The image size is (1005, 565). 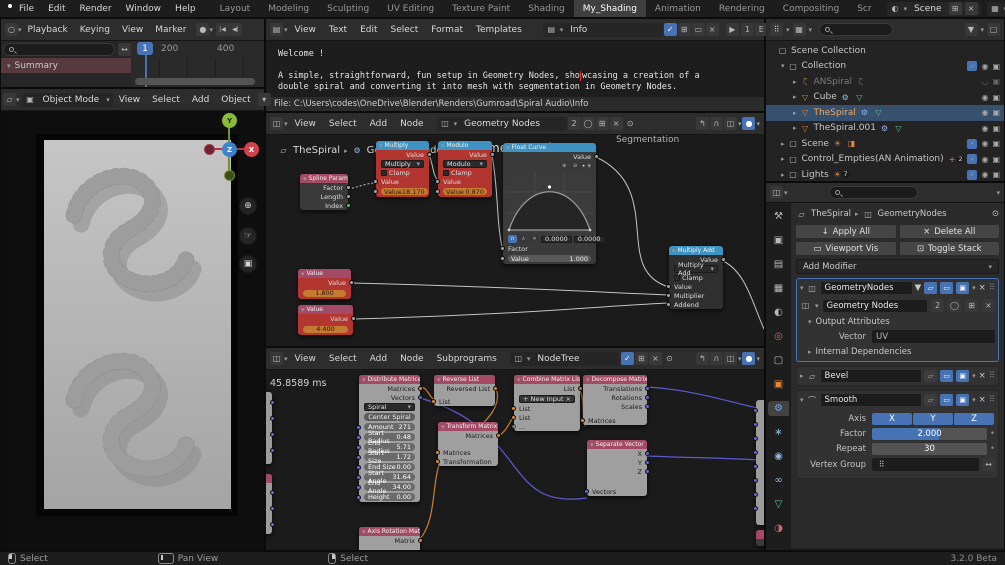 What do you see at coordinates (947, 288) in the screenshot?
I see `realtime-toggle: ▭` at bounding box center [947, 288].